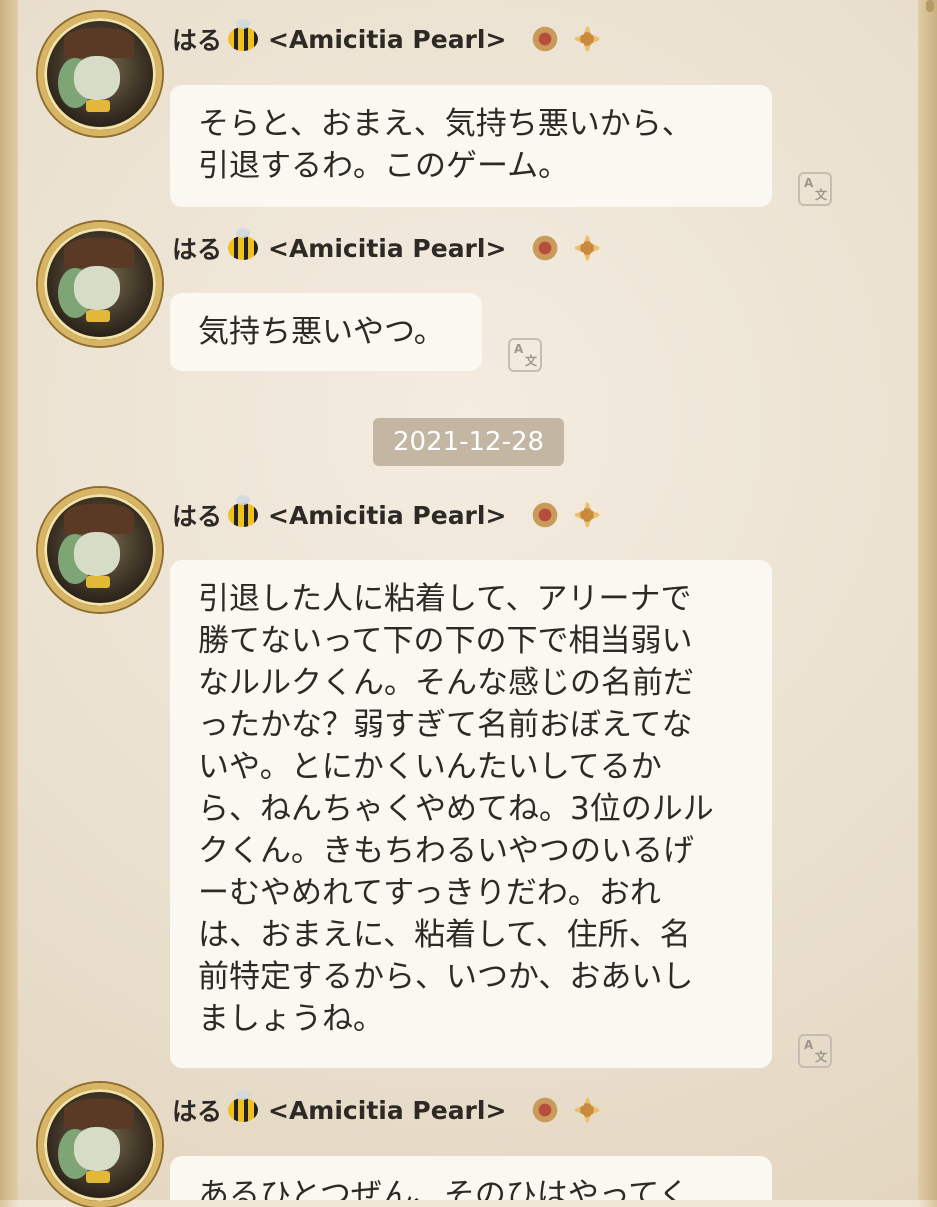 The height and width of the screenshot is (1207, 937). Describe the element at coordinates (9, 600) in the screenshot. I see `left-frame-border` at that location.